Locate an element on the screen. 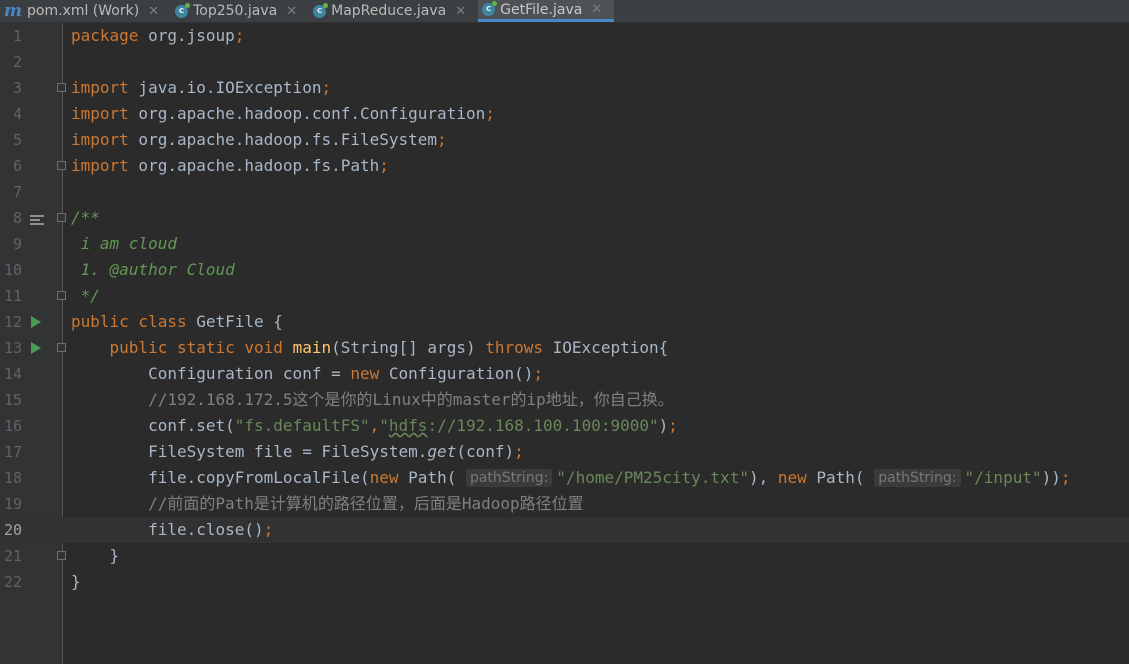  code-text: */ is located at coordinates (85, 295).